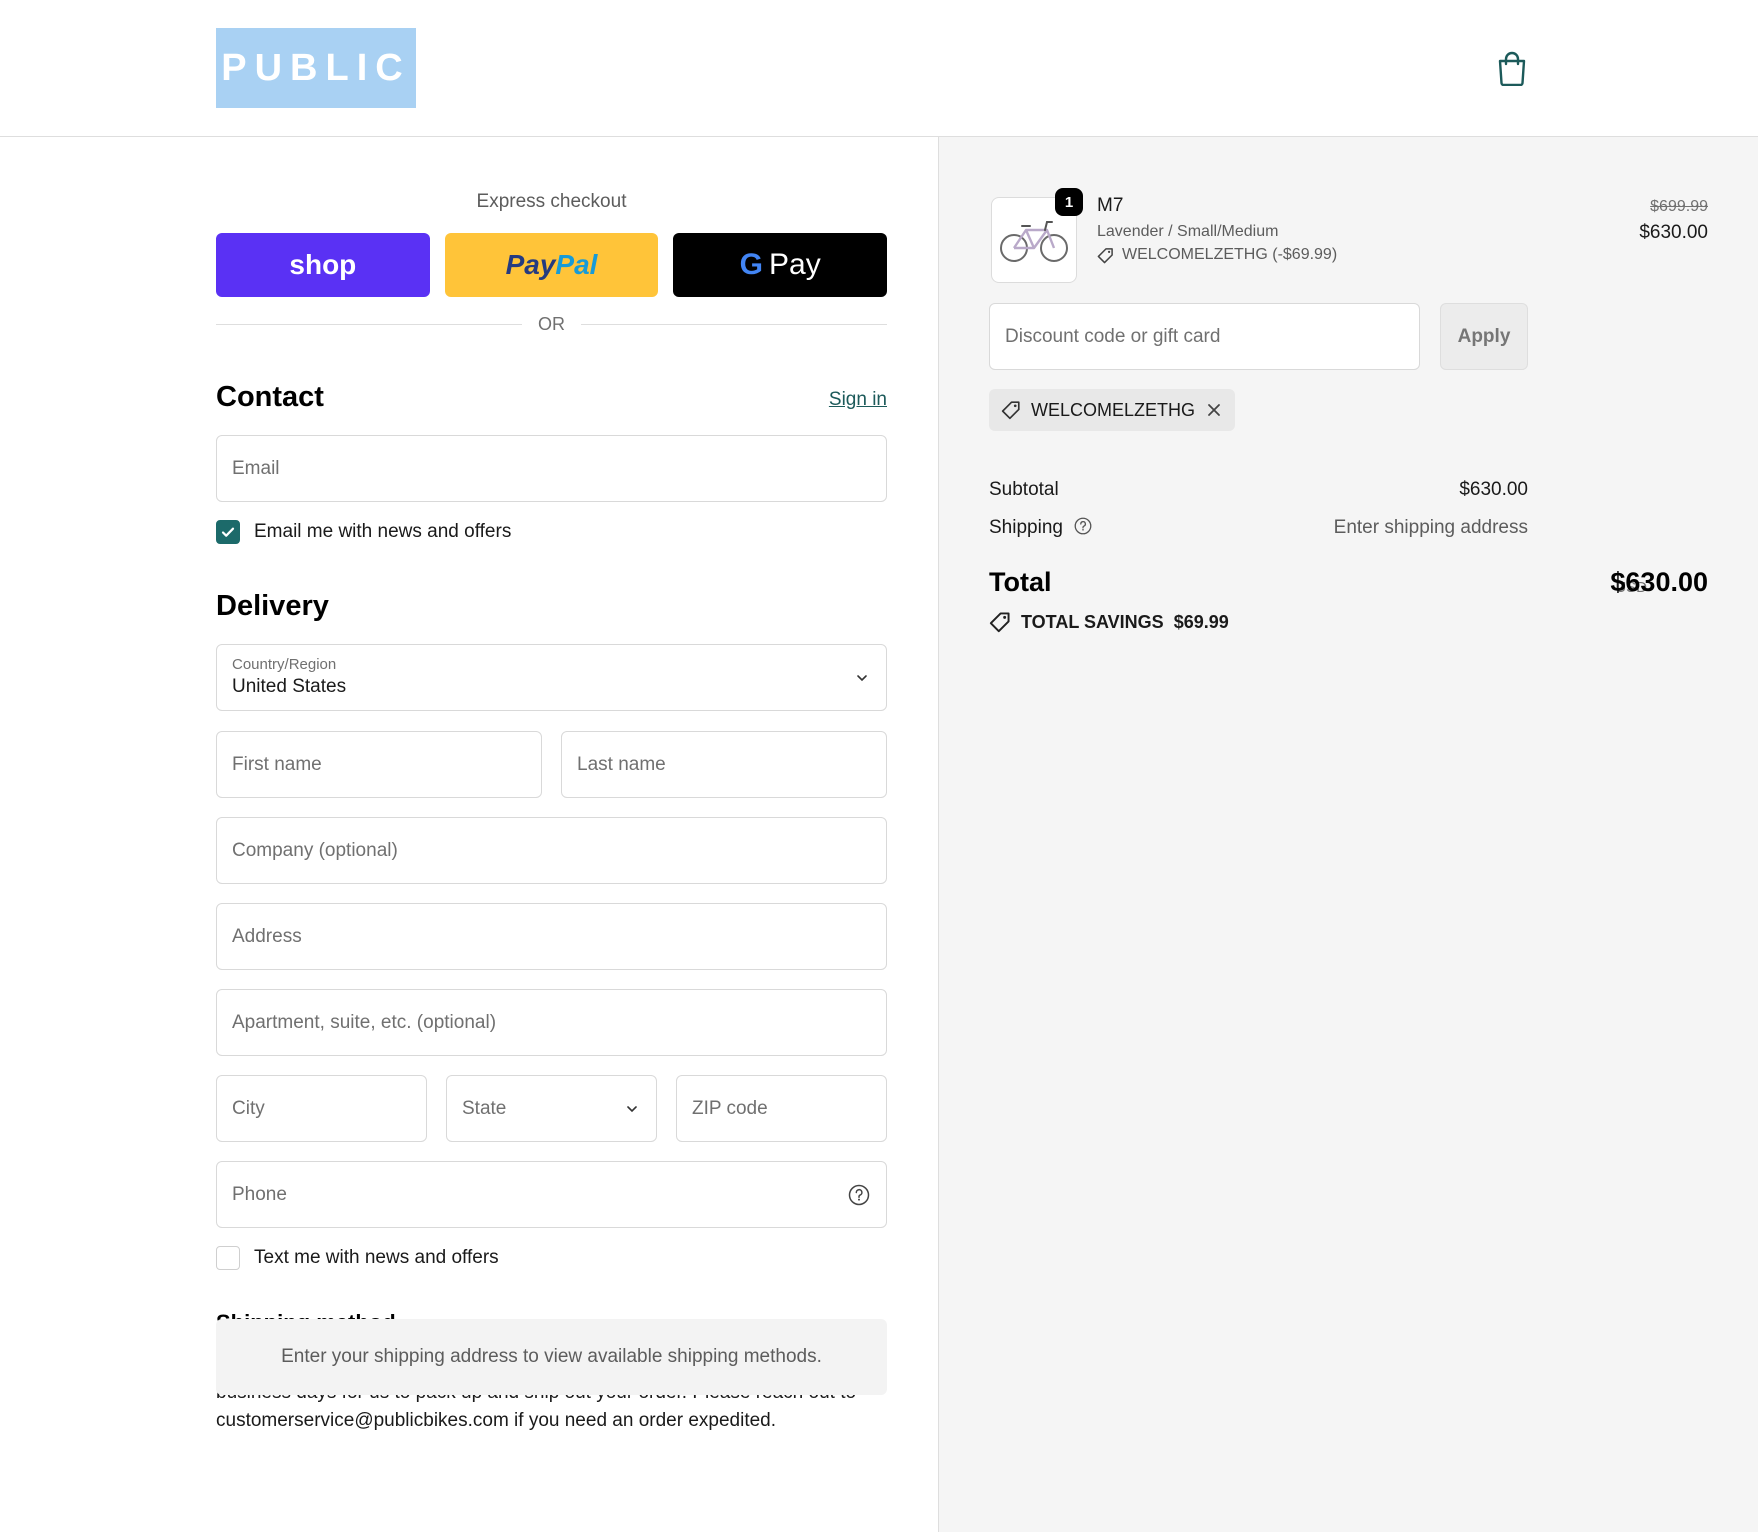  Describe the element at coordinates (530, 264) in the screenshot. I see `paypal-label-pay: Pay` at that location.